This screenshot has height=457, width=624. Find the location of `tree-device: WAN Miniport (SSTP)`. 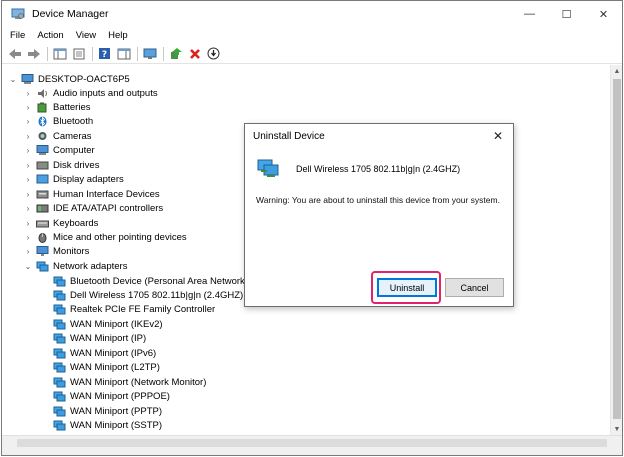

tree-device: WAN Miniport (SSTP) is located at coordinates (106, 426).